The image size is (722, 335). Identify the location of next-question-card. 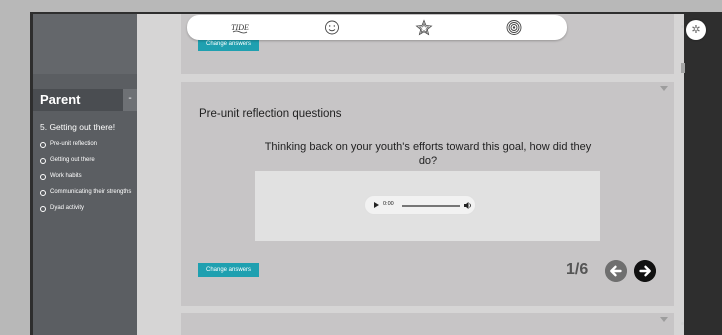
(427, 324).